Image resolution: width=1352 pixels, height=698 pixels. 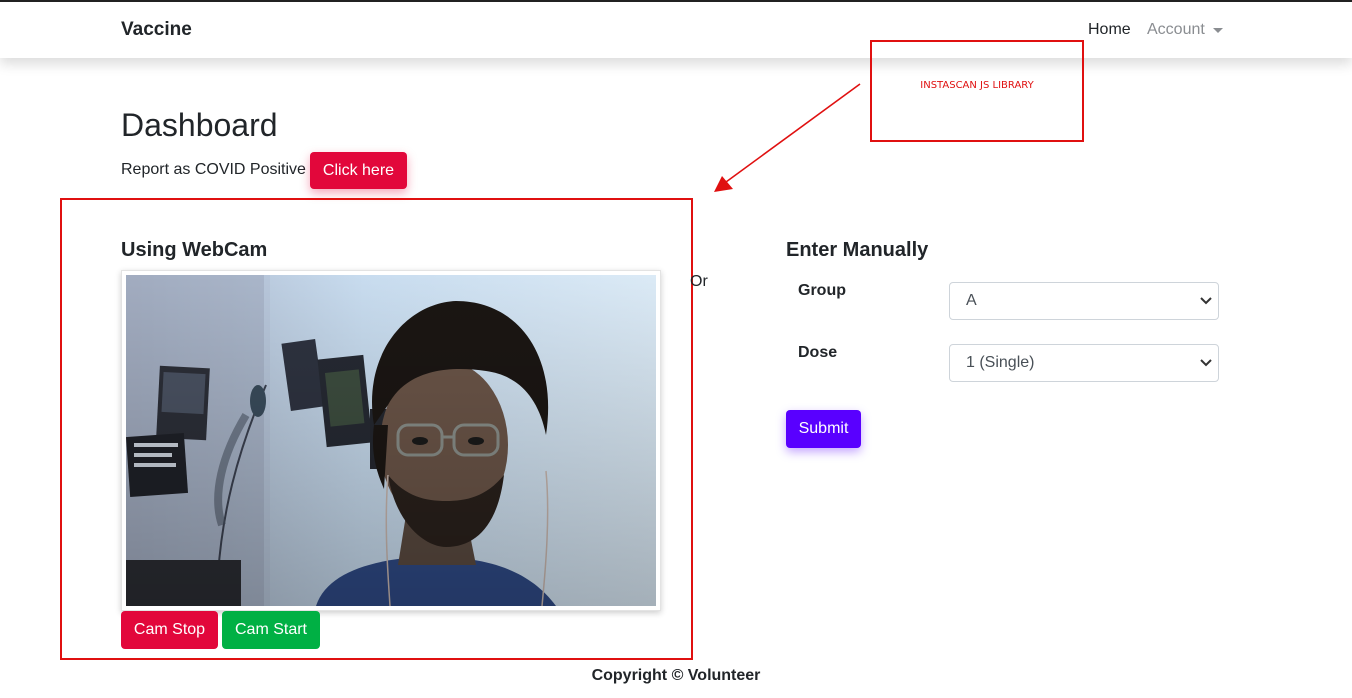 What do you see at coordinates (971, 300) in the screenshot?
I see `group-select-value: A` at bounding box center [971, 300].